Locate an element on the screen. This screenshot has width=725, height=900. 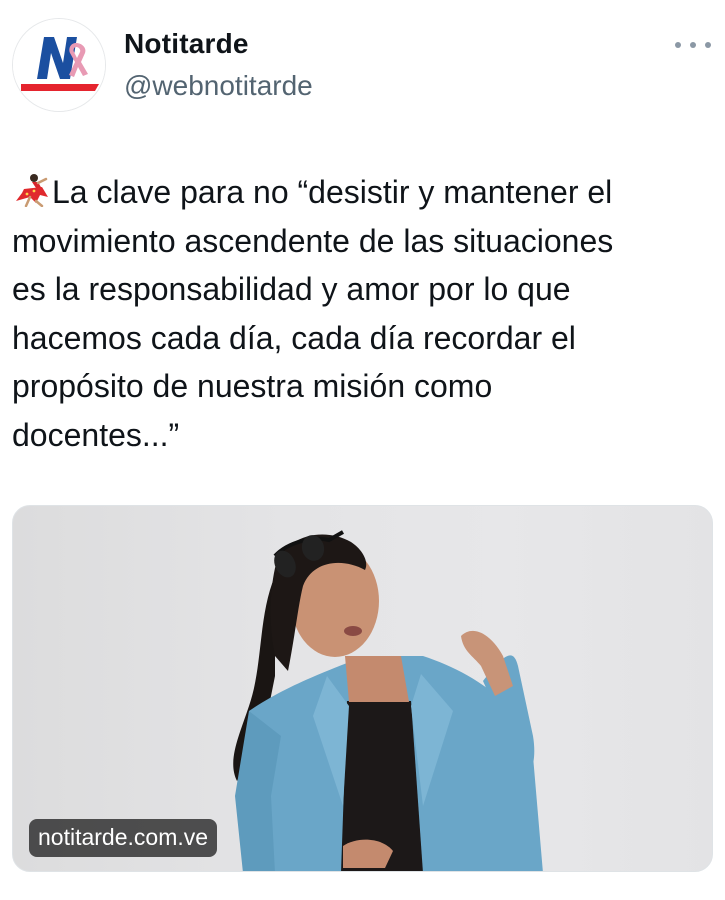
display-name: Notitarde is located at coordinates (186, 44).